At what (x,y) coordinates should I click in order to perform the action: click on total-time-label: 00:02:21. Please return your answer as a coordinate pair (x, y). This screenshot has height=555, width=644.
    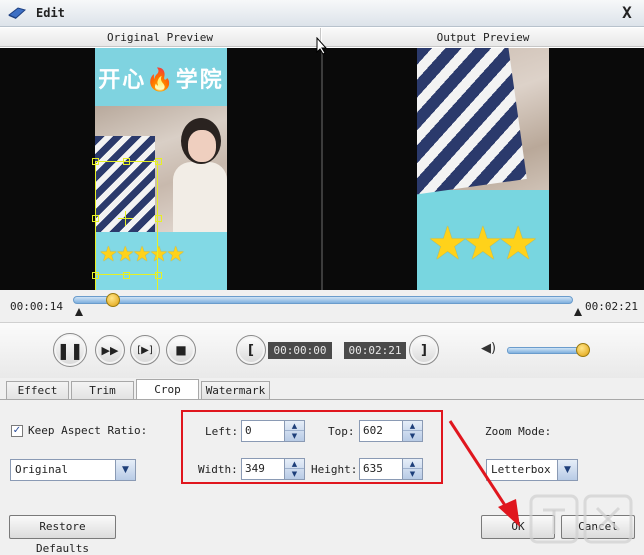
    Looking at the image, I should click on (611, 306).